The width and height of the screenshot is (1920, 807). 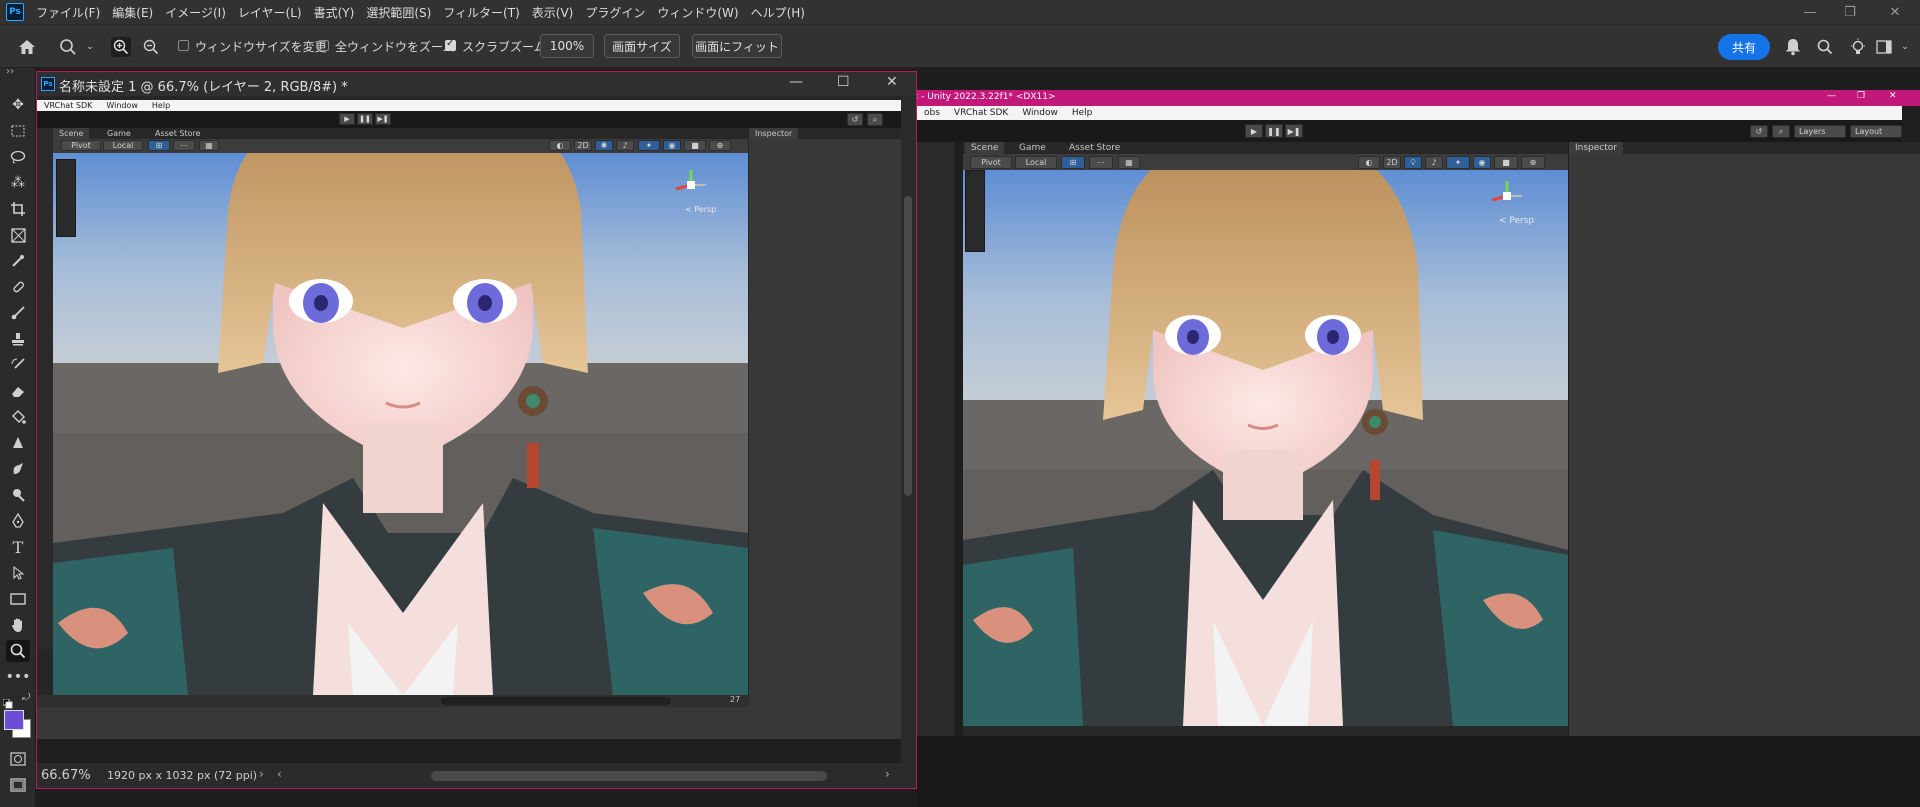 What do you see at coordinates (18, 495) in the screenshot?
I see `dodge-icon` at bounding box center [18, 495].